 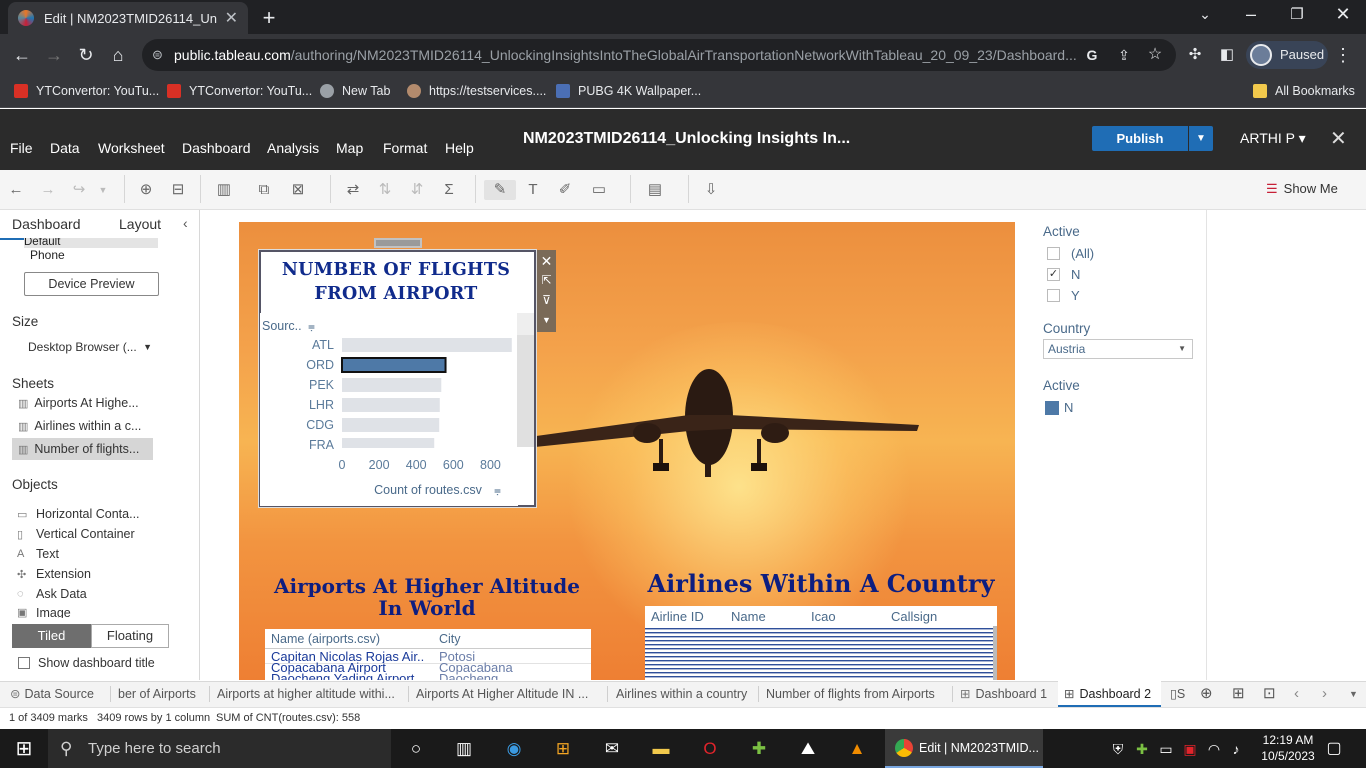 What do you see at coordinates (687, 694) in the screenshot?
I see `sheet-tab: Airlines within a country` at bounding box center [687, 694].